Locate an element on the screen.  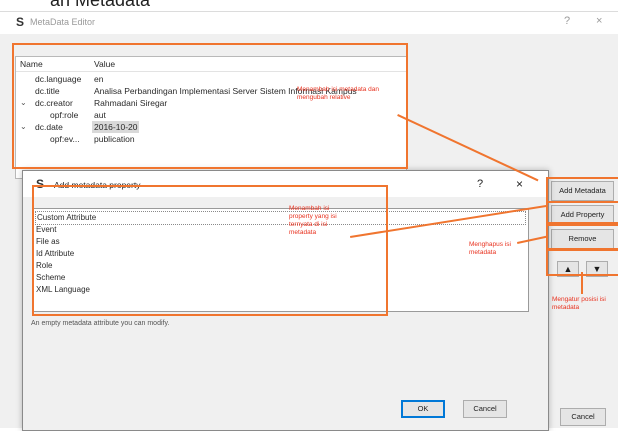
ok-button: OK is located at coordinates (423, 409).